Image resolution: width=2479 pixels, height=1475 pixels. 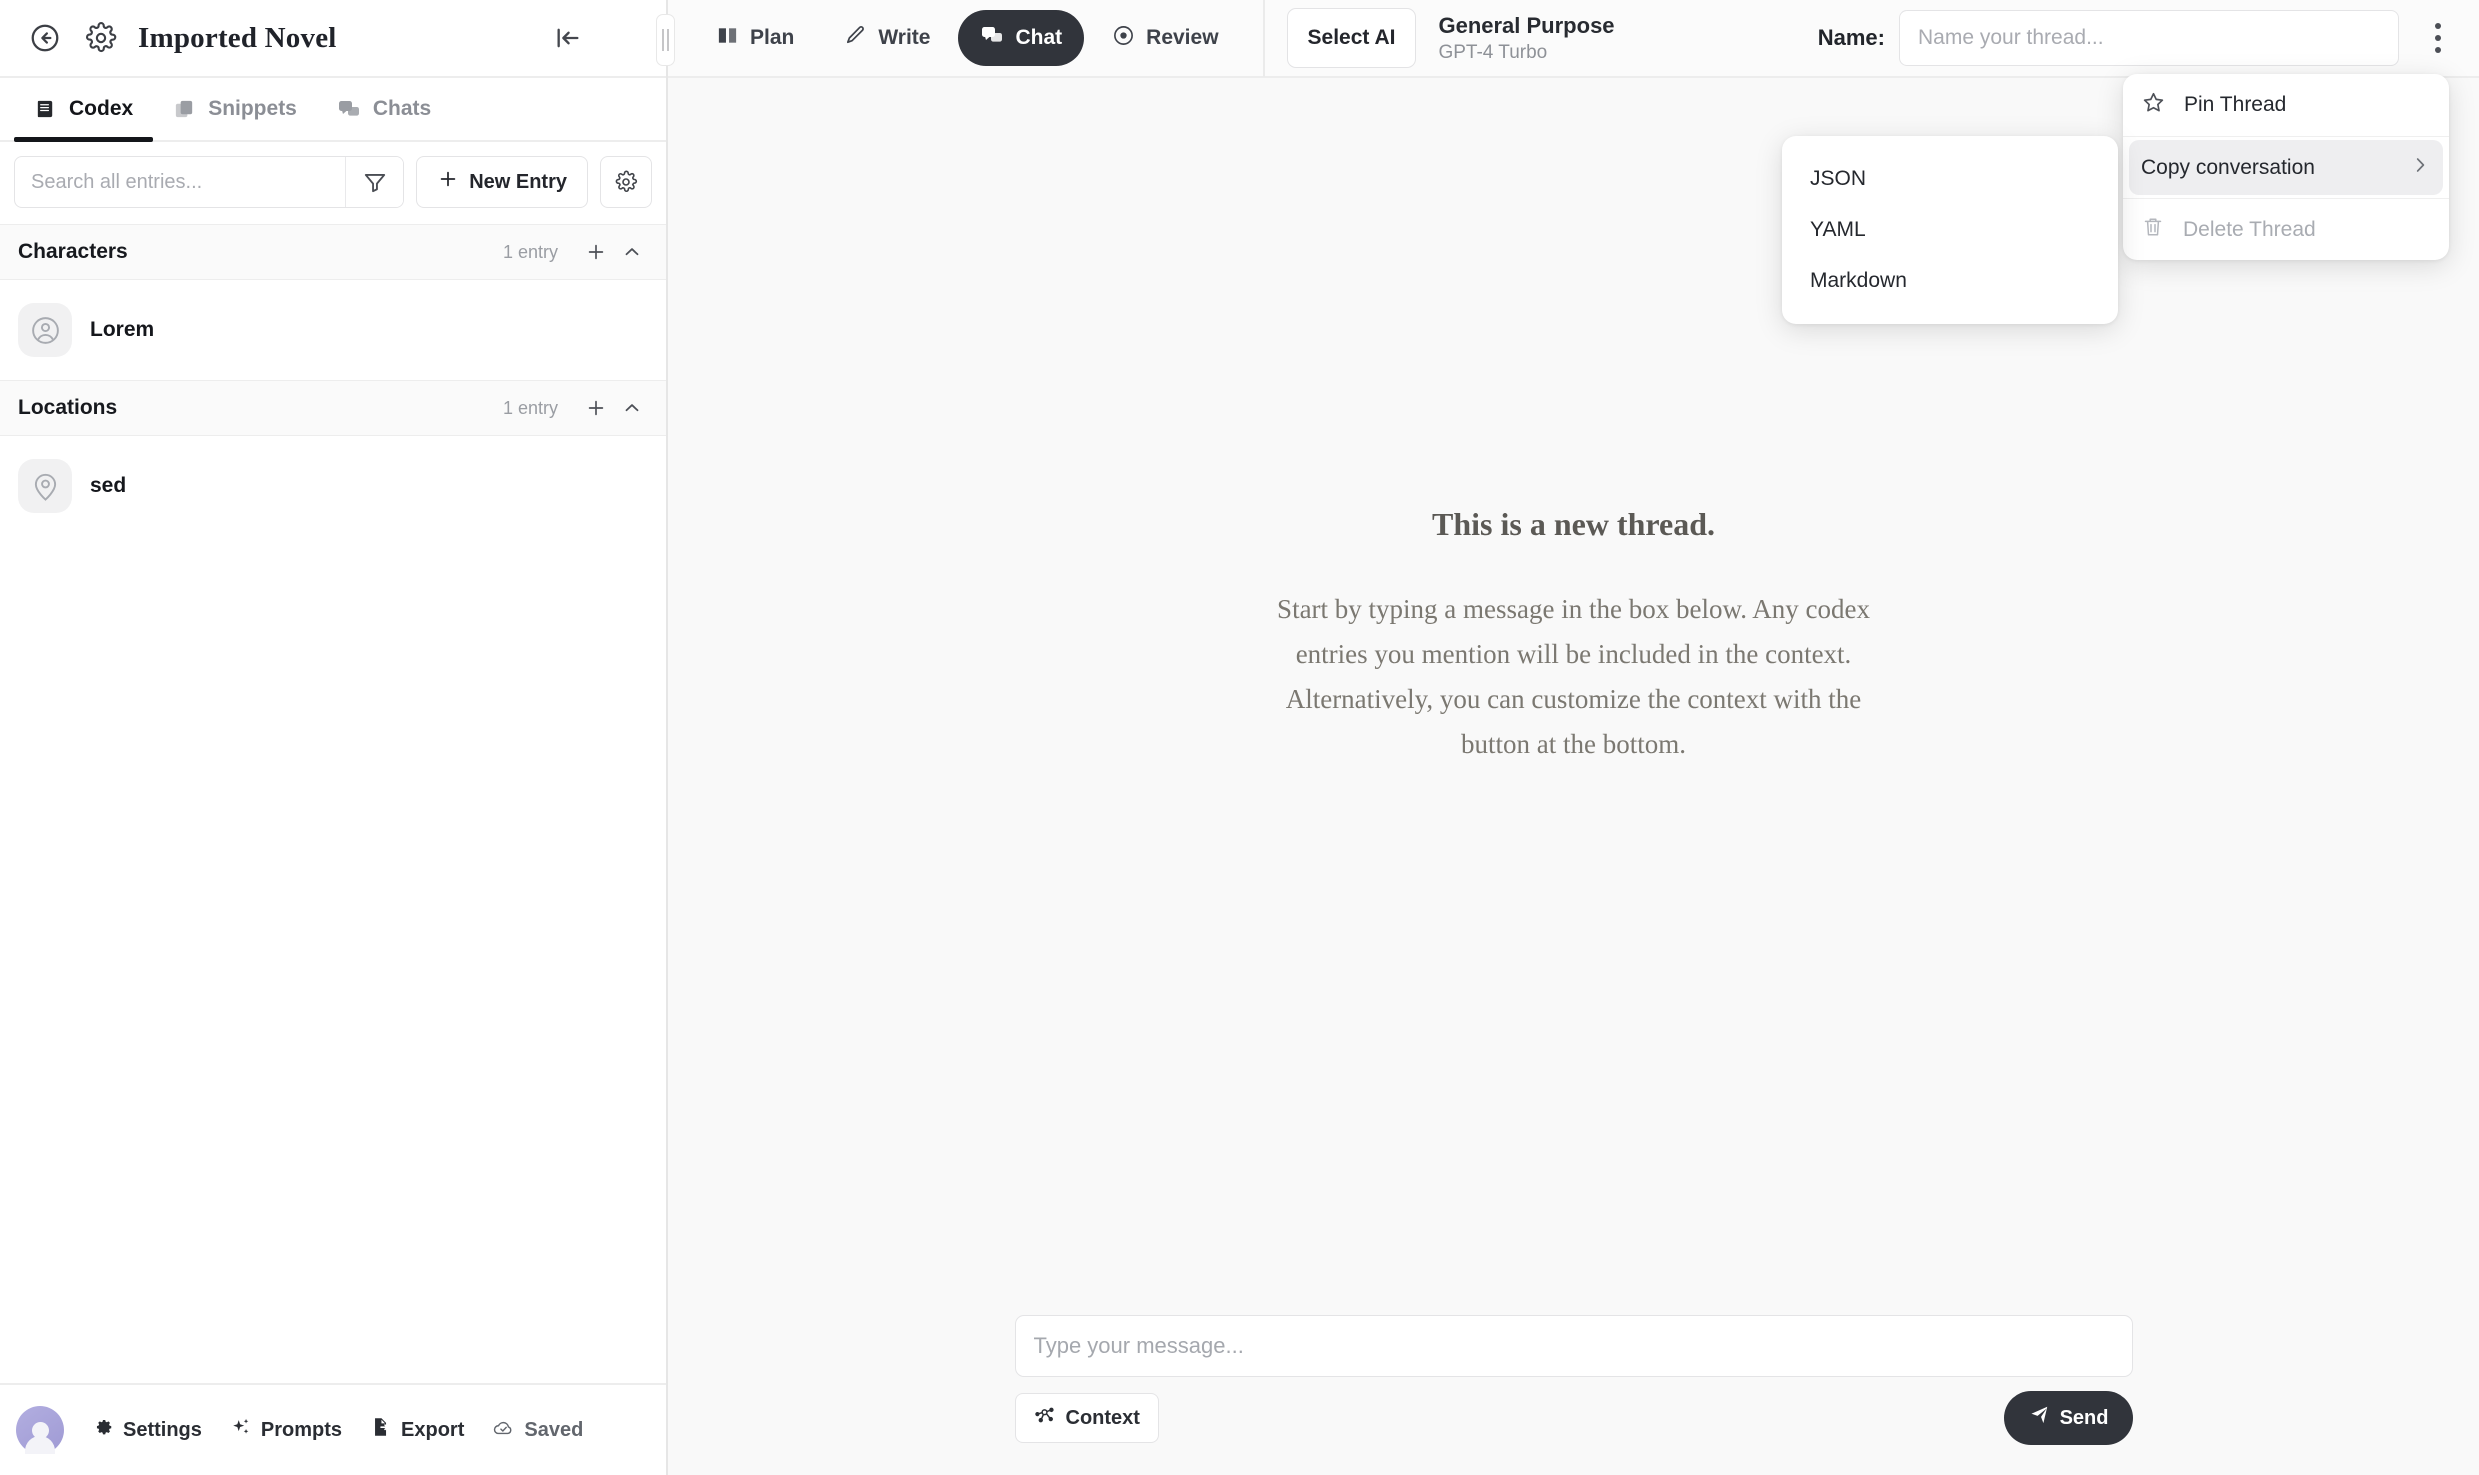 I want to click on composer: Context Send, so click(x=1573, y=1395).